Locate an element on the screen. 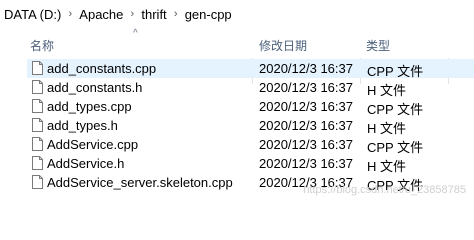  file-row: add_types.cpp 2020/12/3 16:37 CPP 文件 is located at coordinates (237, 107).